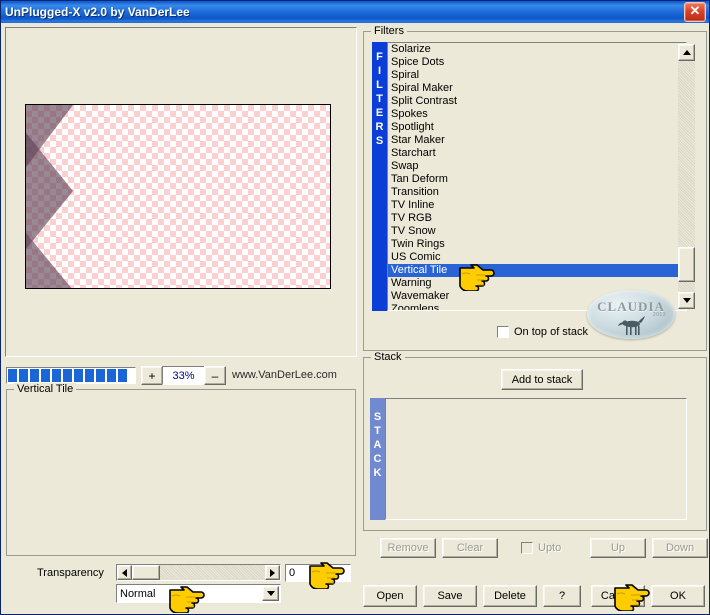 The height and width of the screenshot is (615, 710). Describe the element at coordinates (550, 548) in the screenshot. I see `upto-label: Upto` at that location.